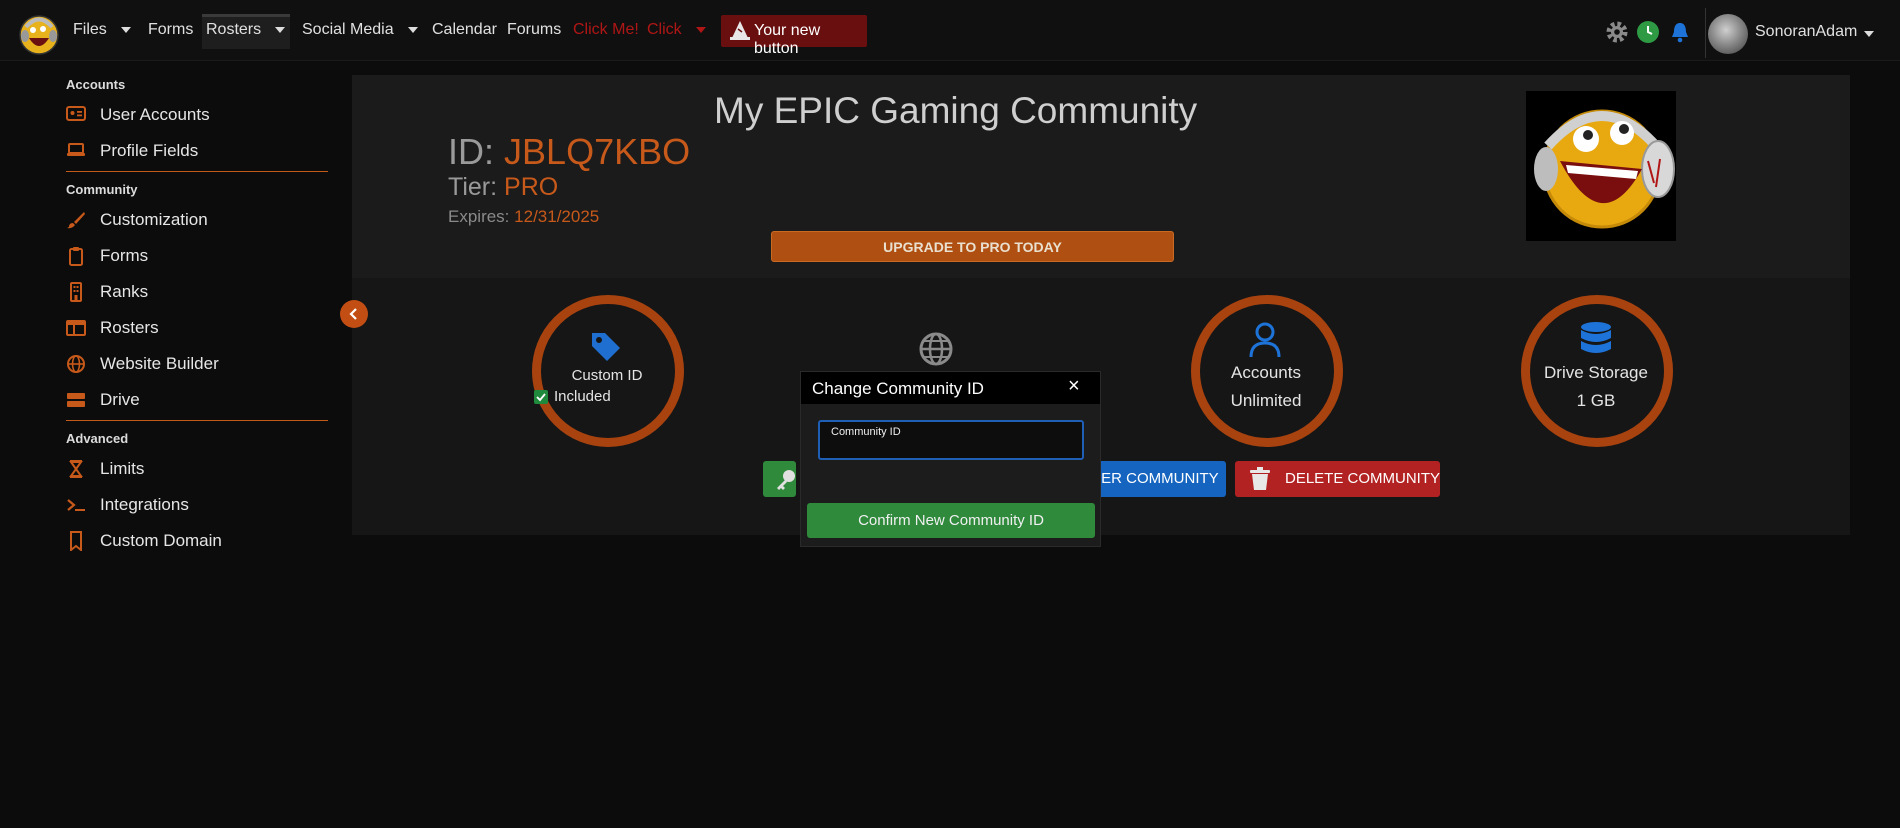  What do you see at coordinates (170, 30) in the screenshot?
I see `nav-forms: Forms` at bounding box center [170, 30].